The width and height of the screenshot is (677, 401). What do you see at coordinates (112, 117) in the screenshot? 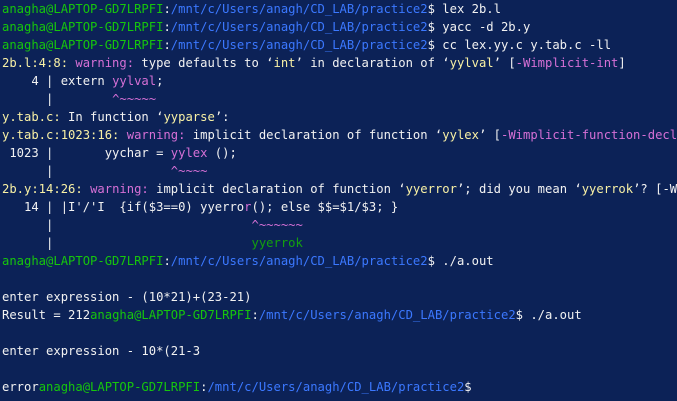
I see `terminal-text-segment: In function ‘` at bounding box center [112, 117].